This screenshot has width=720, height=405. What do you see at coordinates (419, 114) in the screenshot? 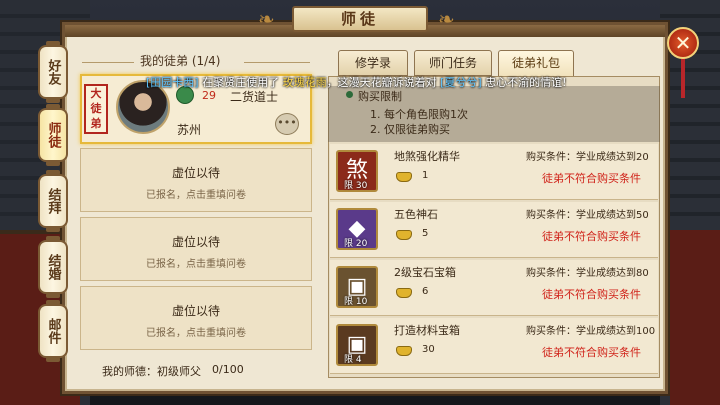
I see `rule-item: 1. 每个角色限购1次` at bounding box center [419, 114].